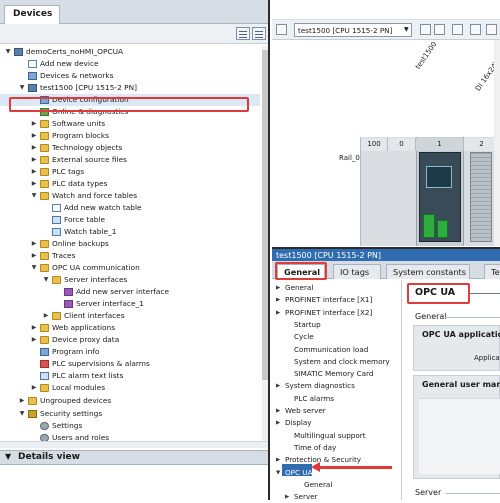 The width and height of the screenshot is (500, 503). I want to click on nav-item: ▶ Display, so click(338, 423).